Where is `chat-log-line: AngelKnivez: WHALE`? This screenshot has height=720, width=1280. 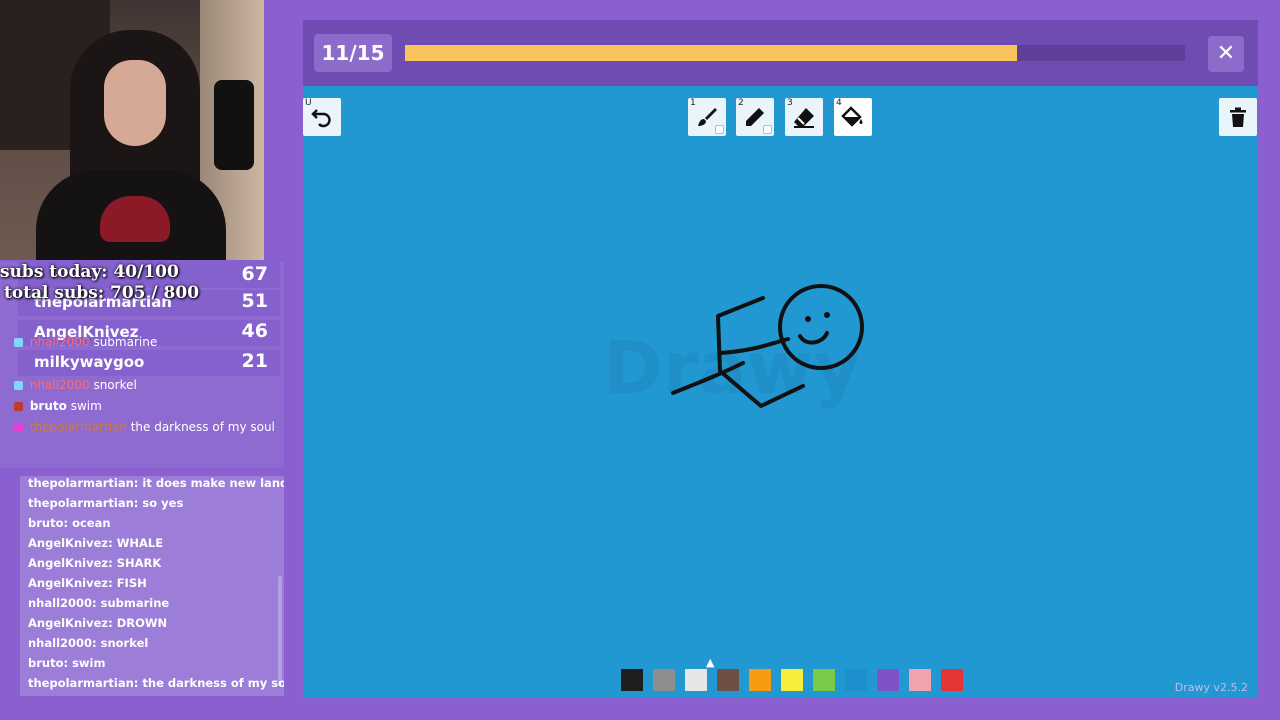 chat-log-line: AngelKnivez: WHALE is located at coordinates (96, 543).